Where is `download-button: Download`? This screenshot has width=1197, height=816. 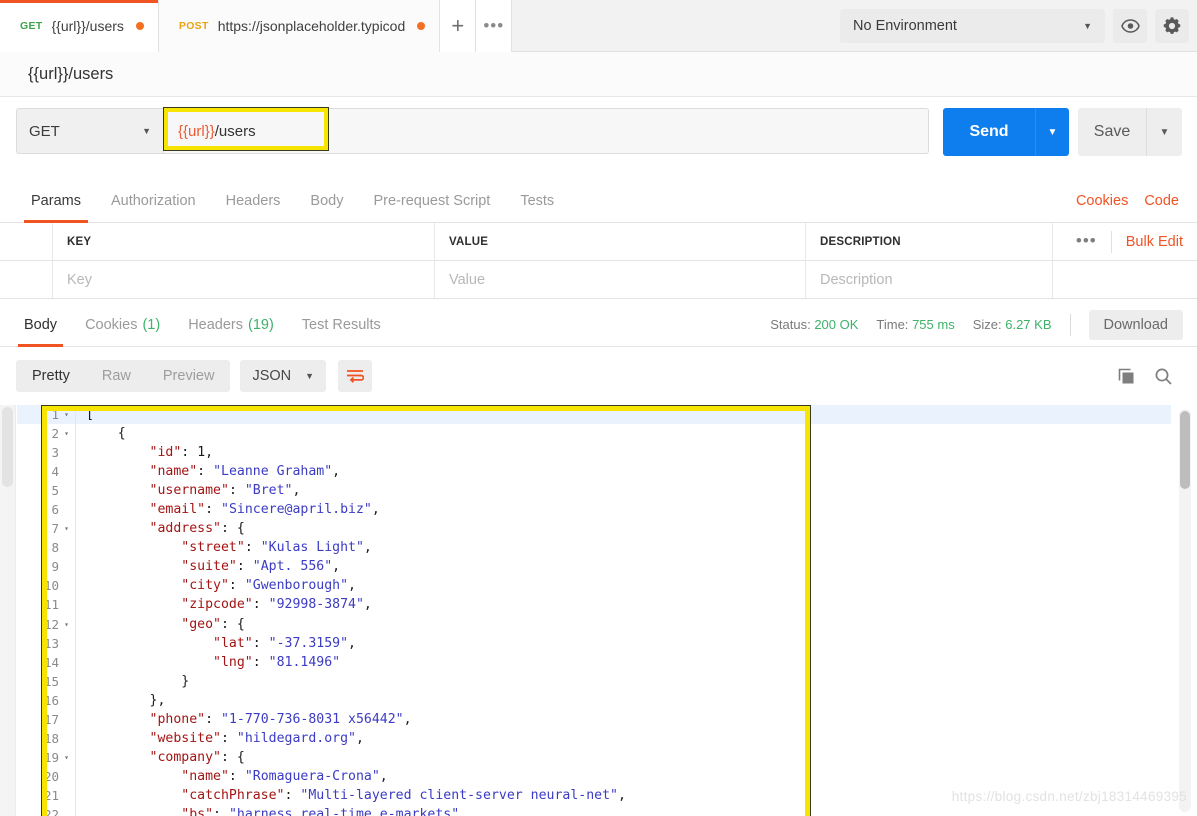
download-button: Download is located at coordinates (1135, 324).